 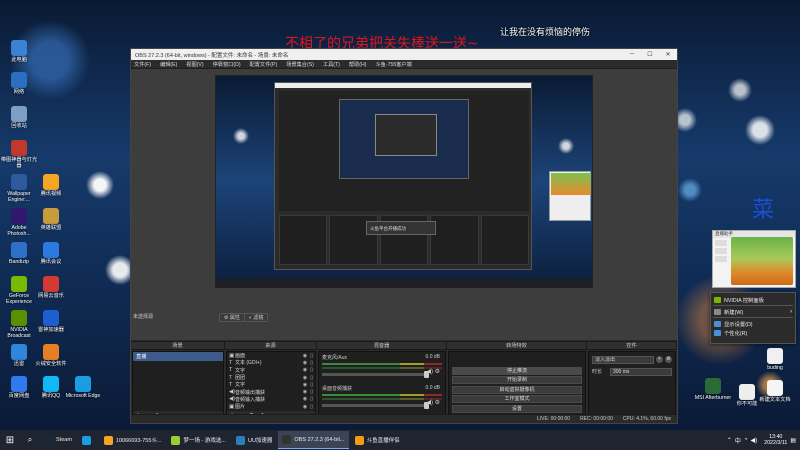 What do you see at coordinates (632, 54) in the screenshot?
I see `minimize-button: ─` at bounding box center [632, 54].